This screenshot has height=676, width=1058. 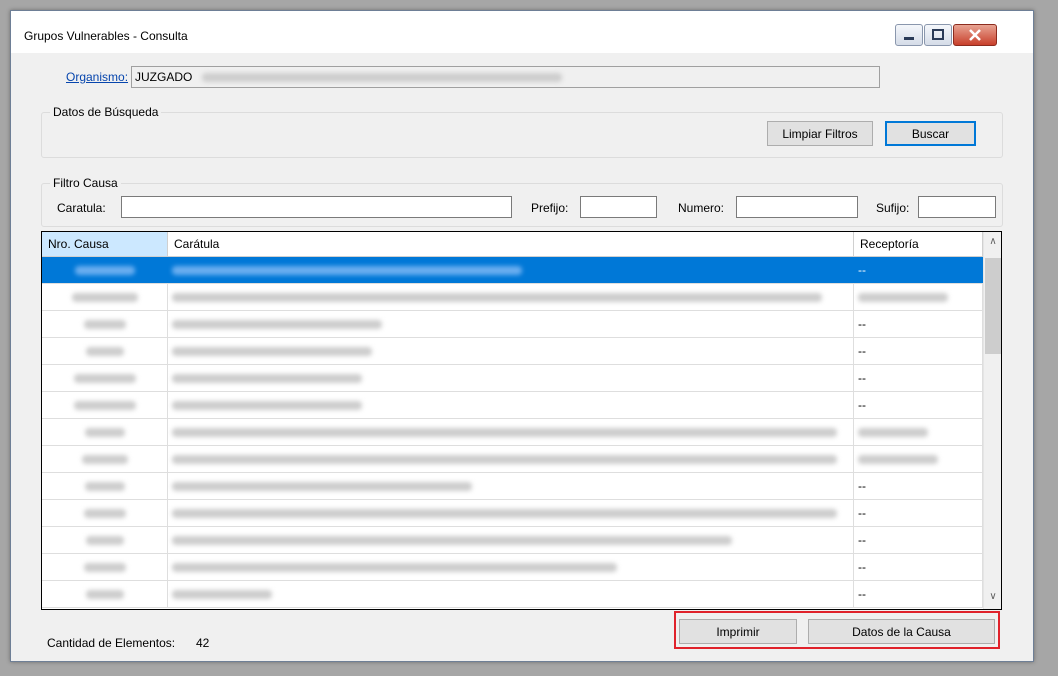 What do you see at coordinates (97, 77) in the screenshot?
I see `organismo-link: Organismo:` at bounding box center [97, 77].